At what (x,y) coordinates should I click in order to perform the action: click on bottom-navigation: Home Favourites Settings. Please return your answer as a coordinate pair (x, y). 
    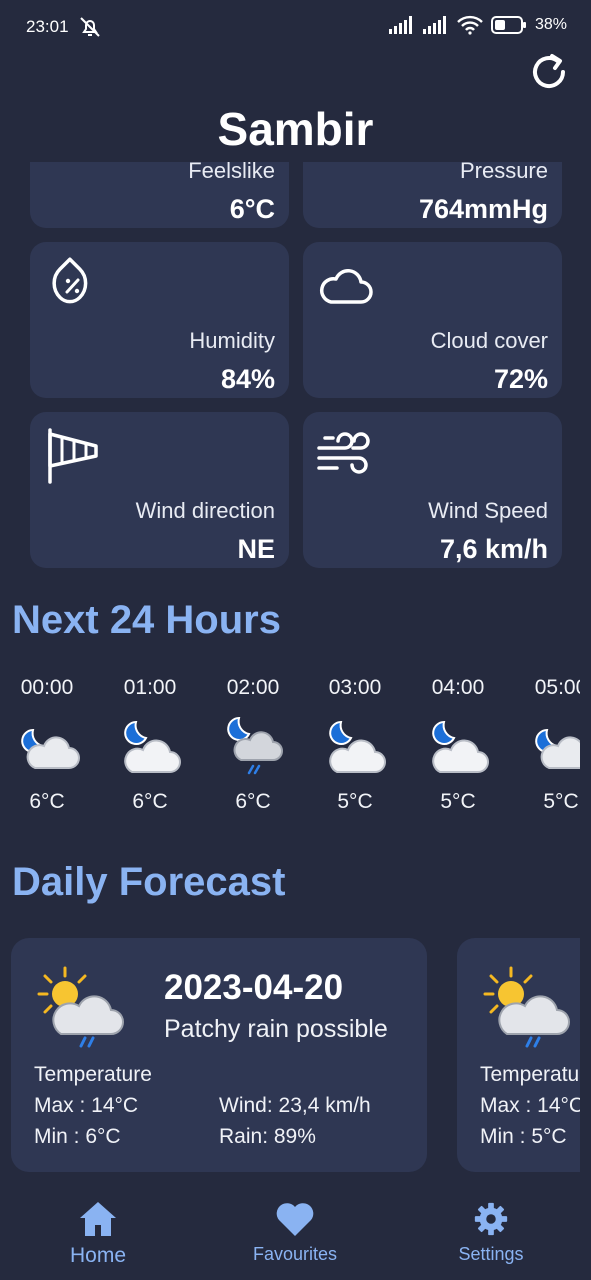
    Looking at the image, I should click on (295, 1235).